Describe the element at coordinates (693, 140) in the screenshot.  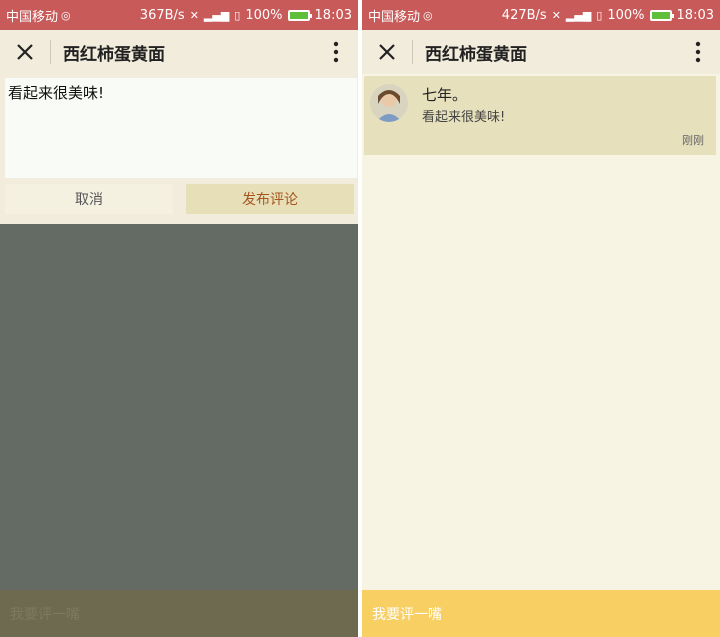
I see `comment-time: 刚刚` at that location.